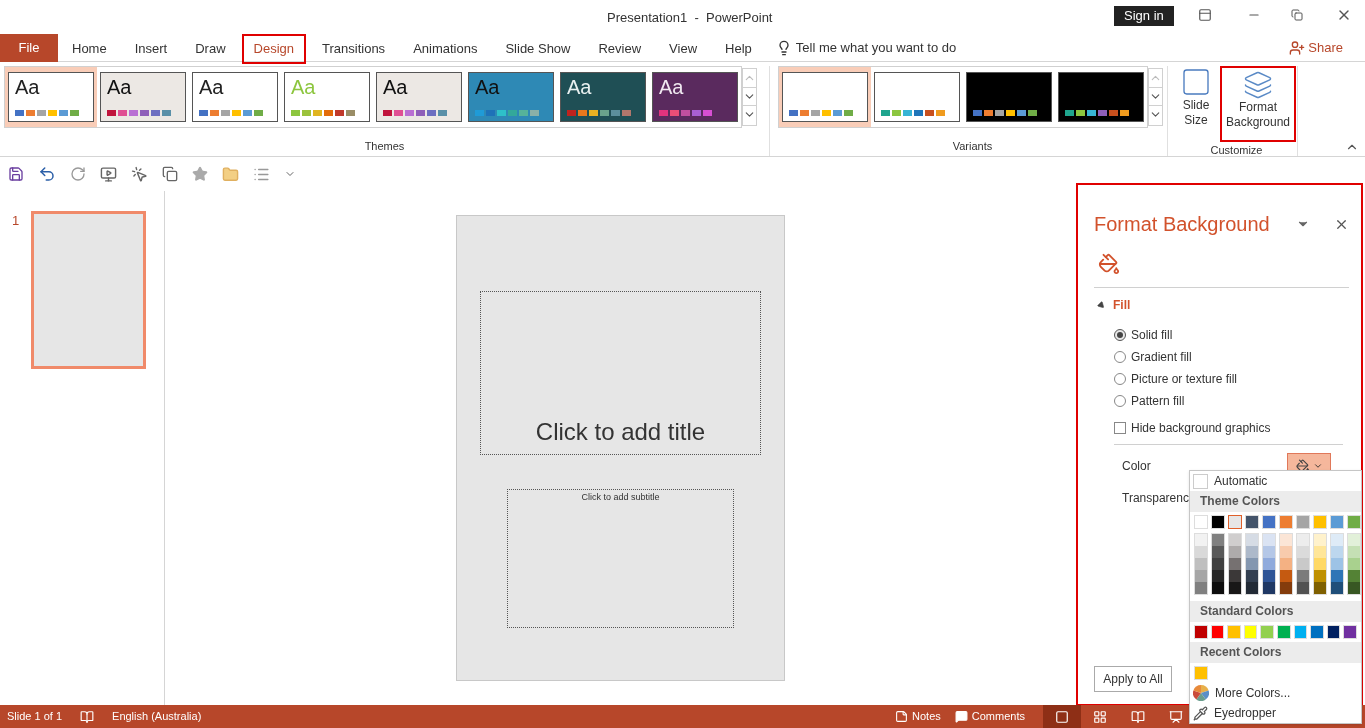  Describe the element at coordinates (1158, 401) in the screenshot. I see `radio-label: Pattern fill` at that location.